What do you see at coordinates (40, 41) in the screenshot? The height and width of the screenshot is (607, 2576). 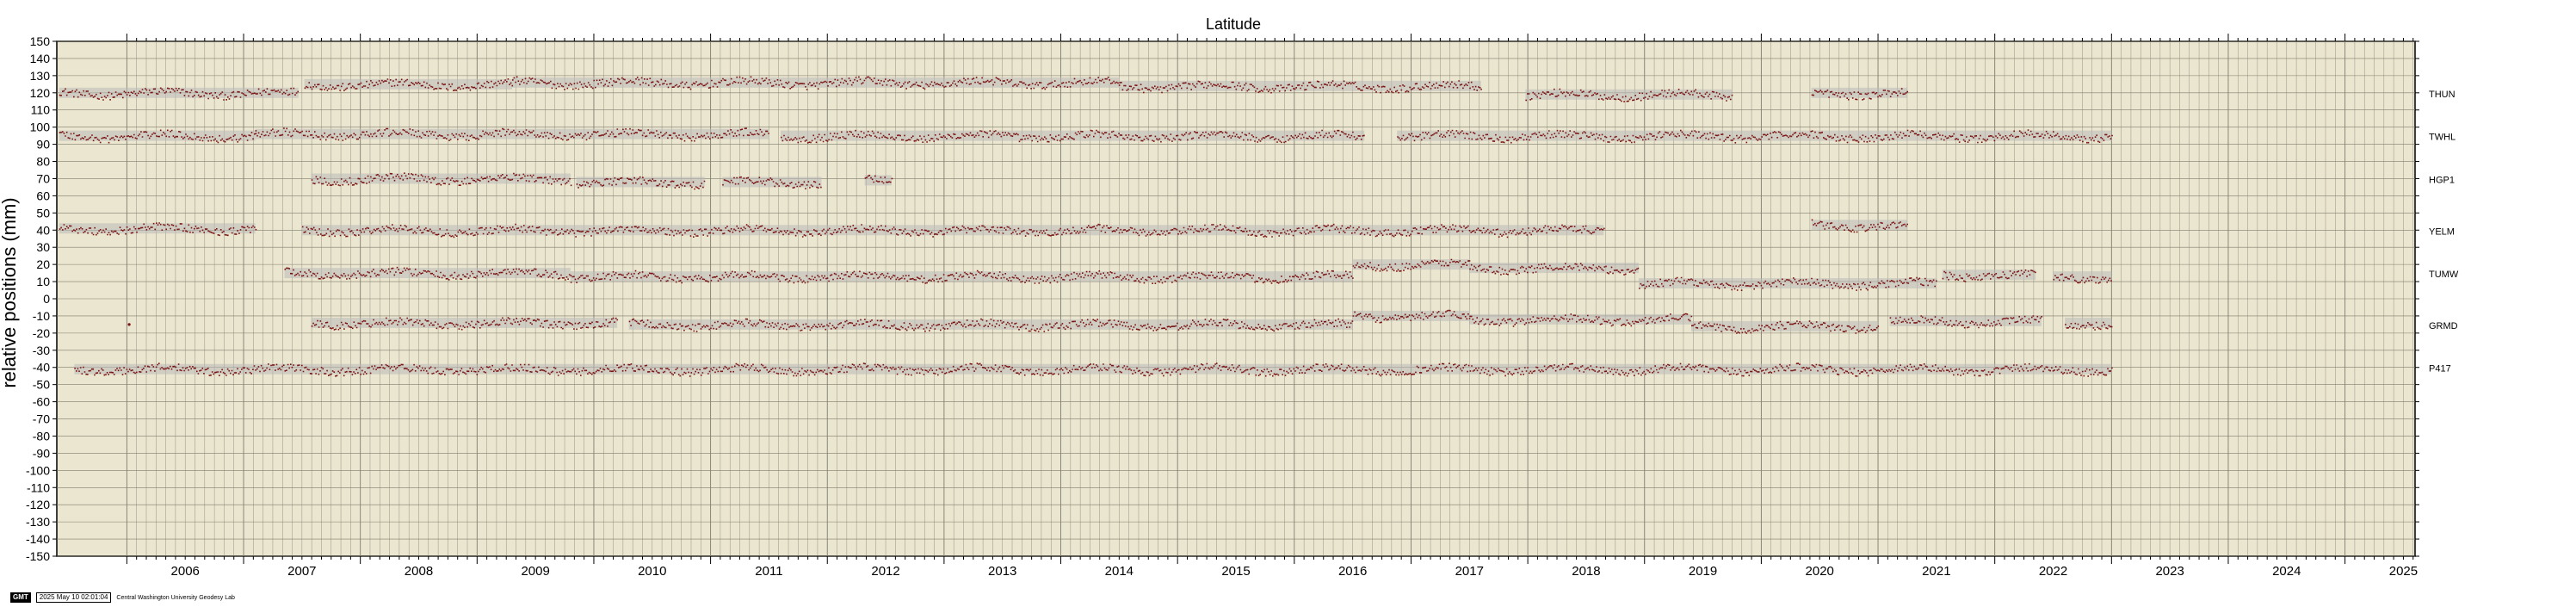 I see `y-tick-label: 150` at bounding box center [40, 41].